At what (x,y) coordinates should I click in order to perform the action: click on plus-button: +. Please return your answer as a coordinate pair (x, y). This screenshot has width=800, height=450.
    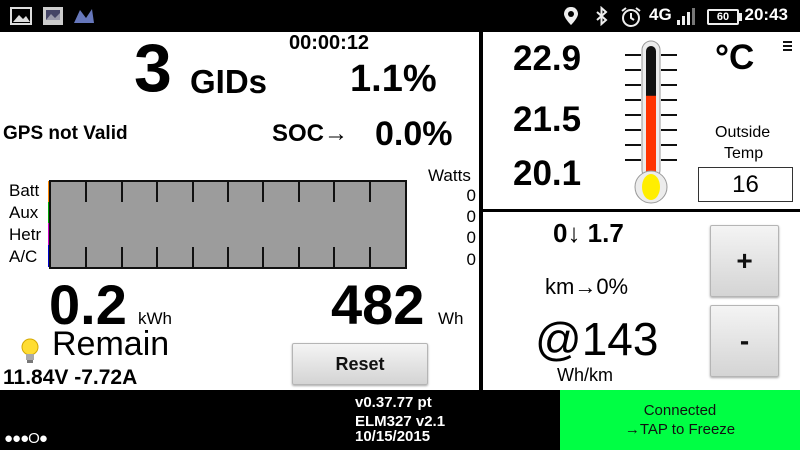
    Looking at the image, I should click on (744, 261).